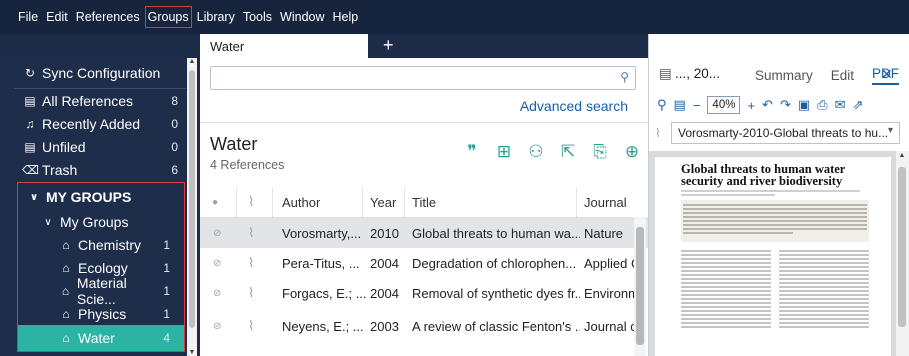 This screenshot has height=356, width=909. I want to click on sidebar-toggle-icon: ▤, so click(680, 105).